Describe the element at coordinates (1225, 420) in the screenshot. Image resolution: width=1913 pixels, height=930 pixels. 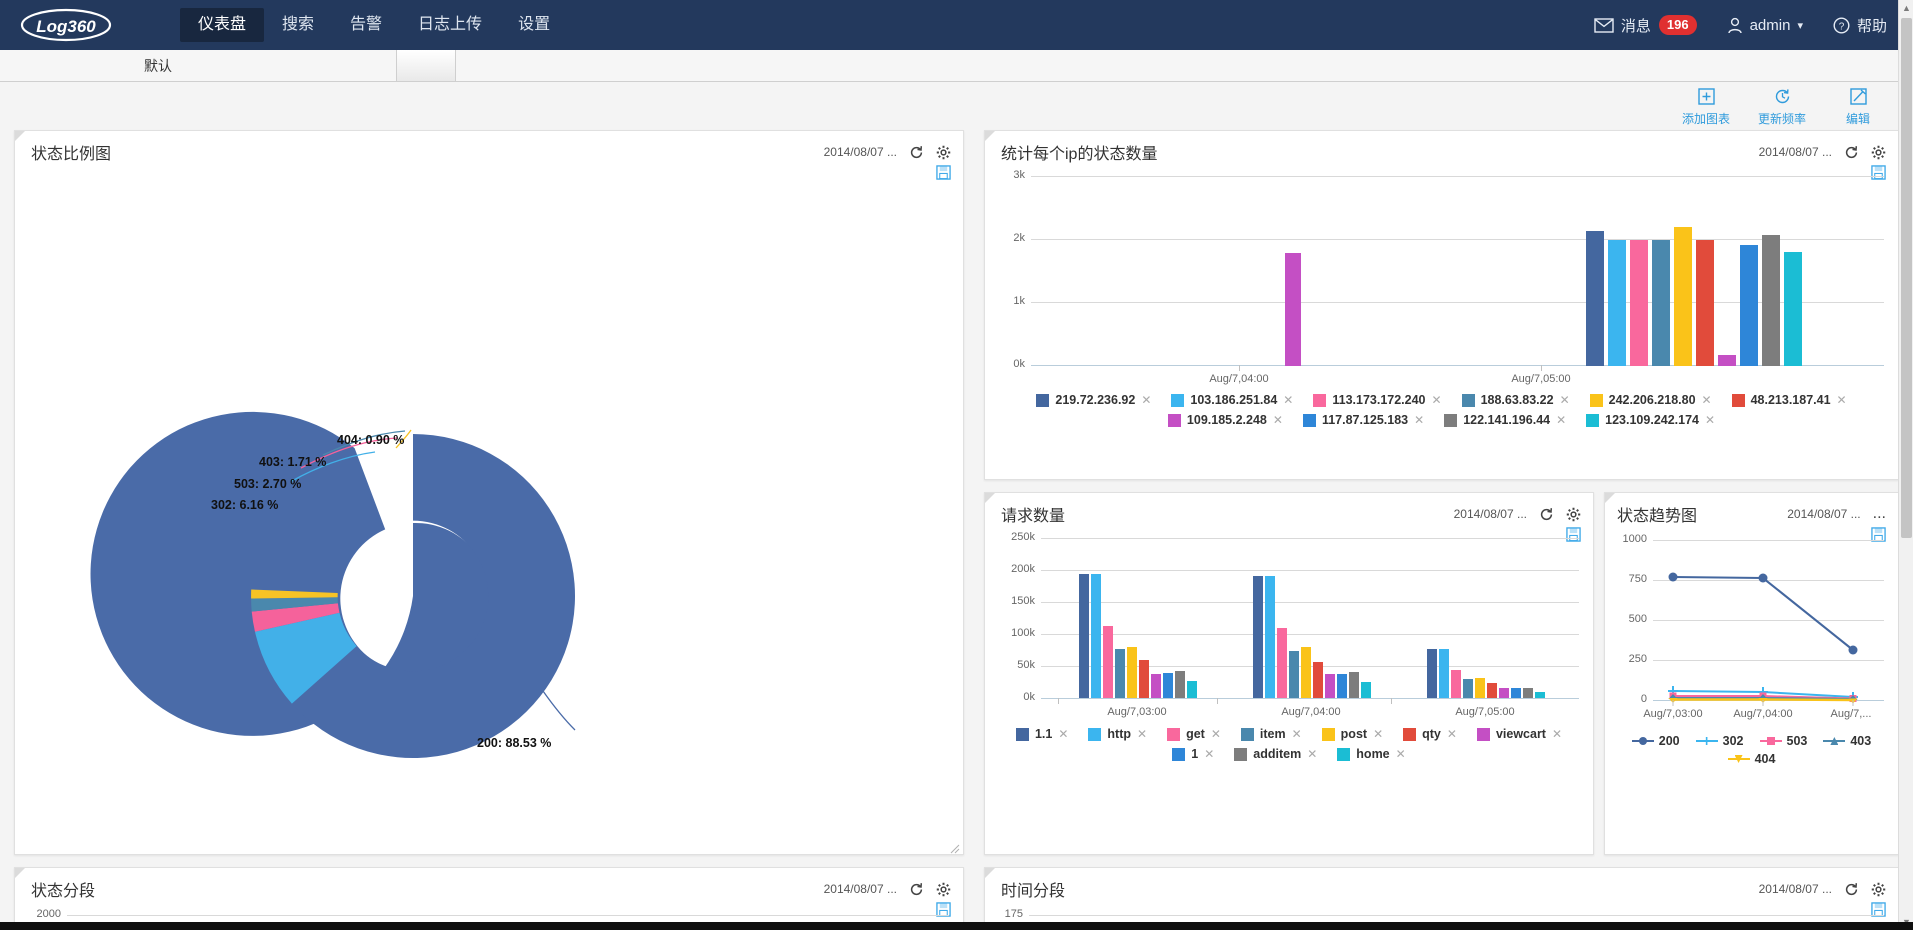
I see `legend-item: 109.185.2.248 ✕` at that location.